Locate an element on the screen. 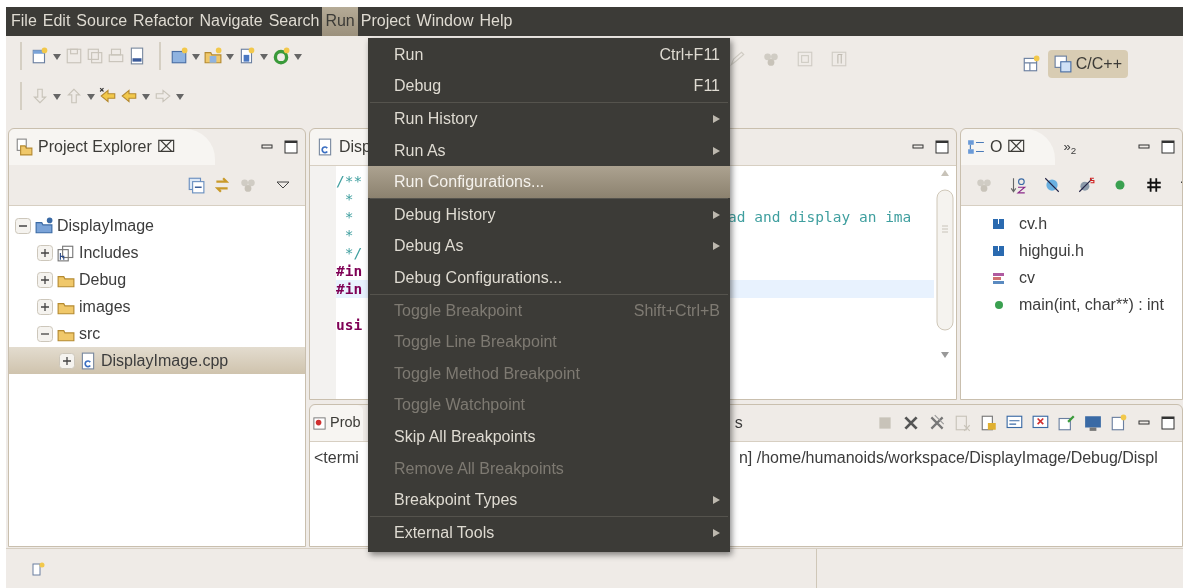 The image size is (1183, 588). perspective-button: C/C++ is located at coordinates (1087, 63).